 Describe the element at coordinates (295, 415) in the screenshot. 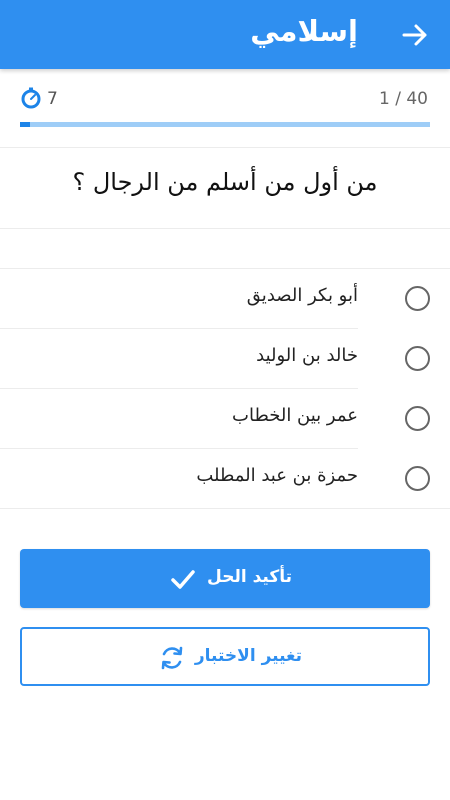

I see `option-label: عمر بين الخطاب` at that location.